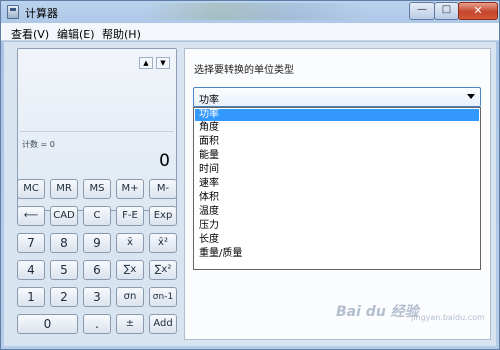 The height and width of the screenshot is (350, 500). What do you see at coordinates (377, 312) in the screenshot?
I see `baidu-watermark: Bai du 经验` at bounding box center [377, 312].